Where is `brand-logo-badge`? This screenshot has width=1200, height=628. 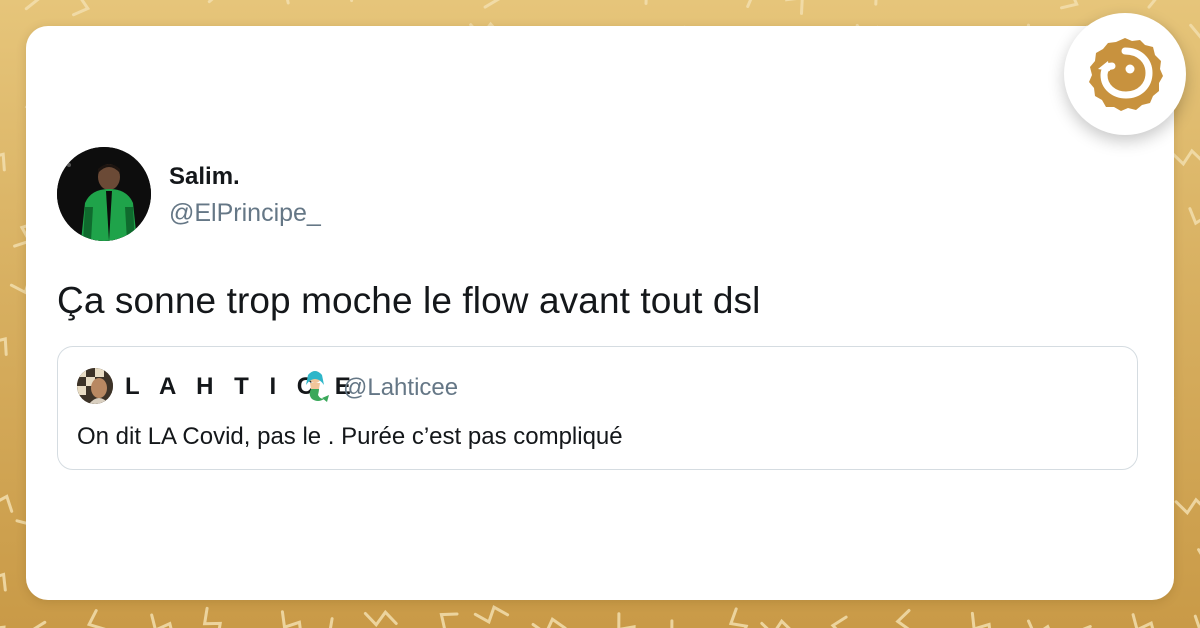
brand-logo-badge is located at coordinates (1125, 74).